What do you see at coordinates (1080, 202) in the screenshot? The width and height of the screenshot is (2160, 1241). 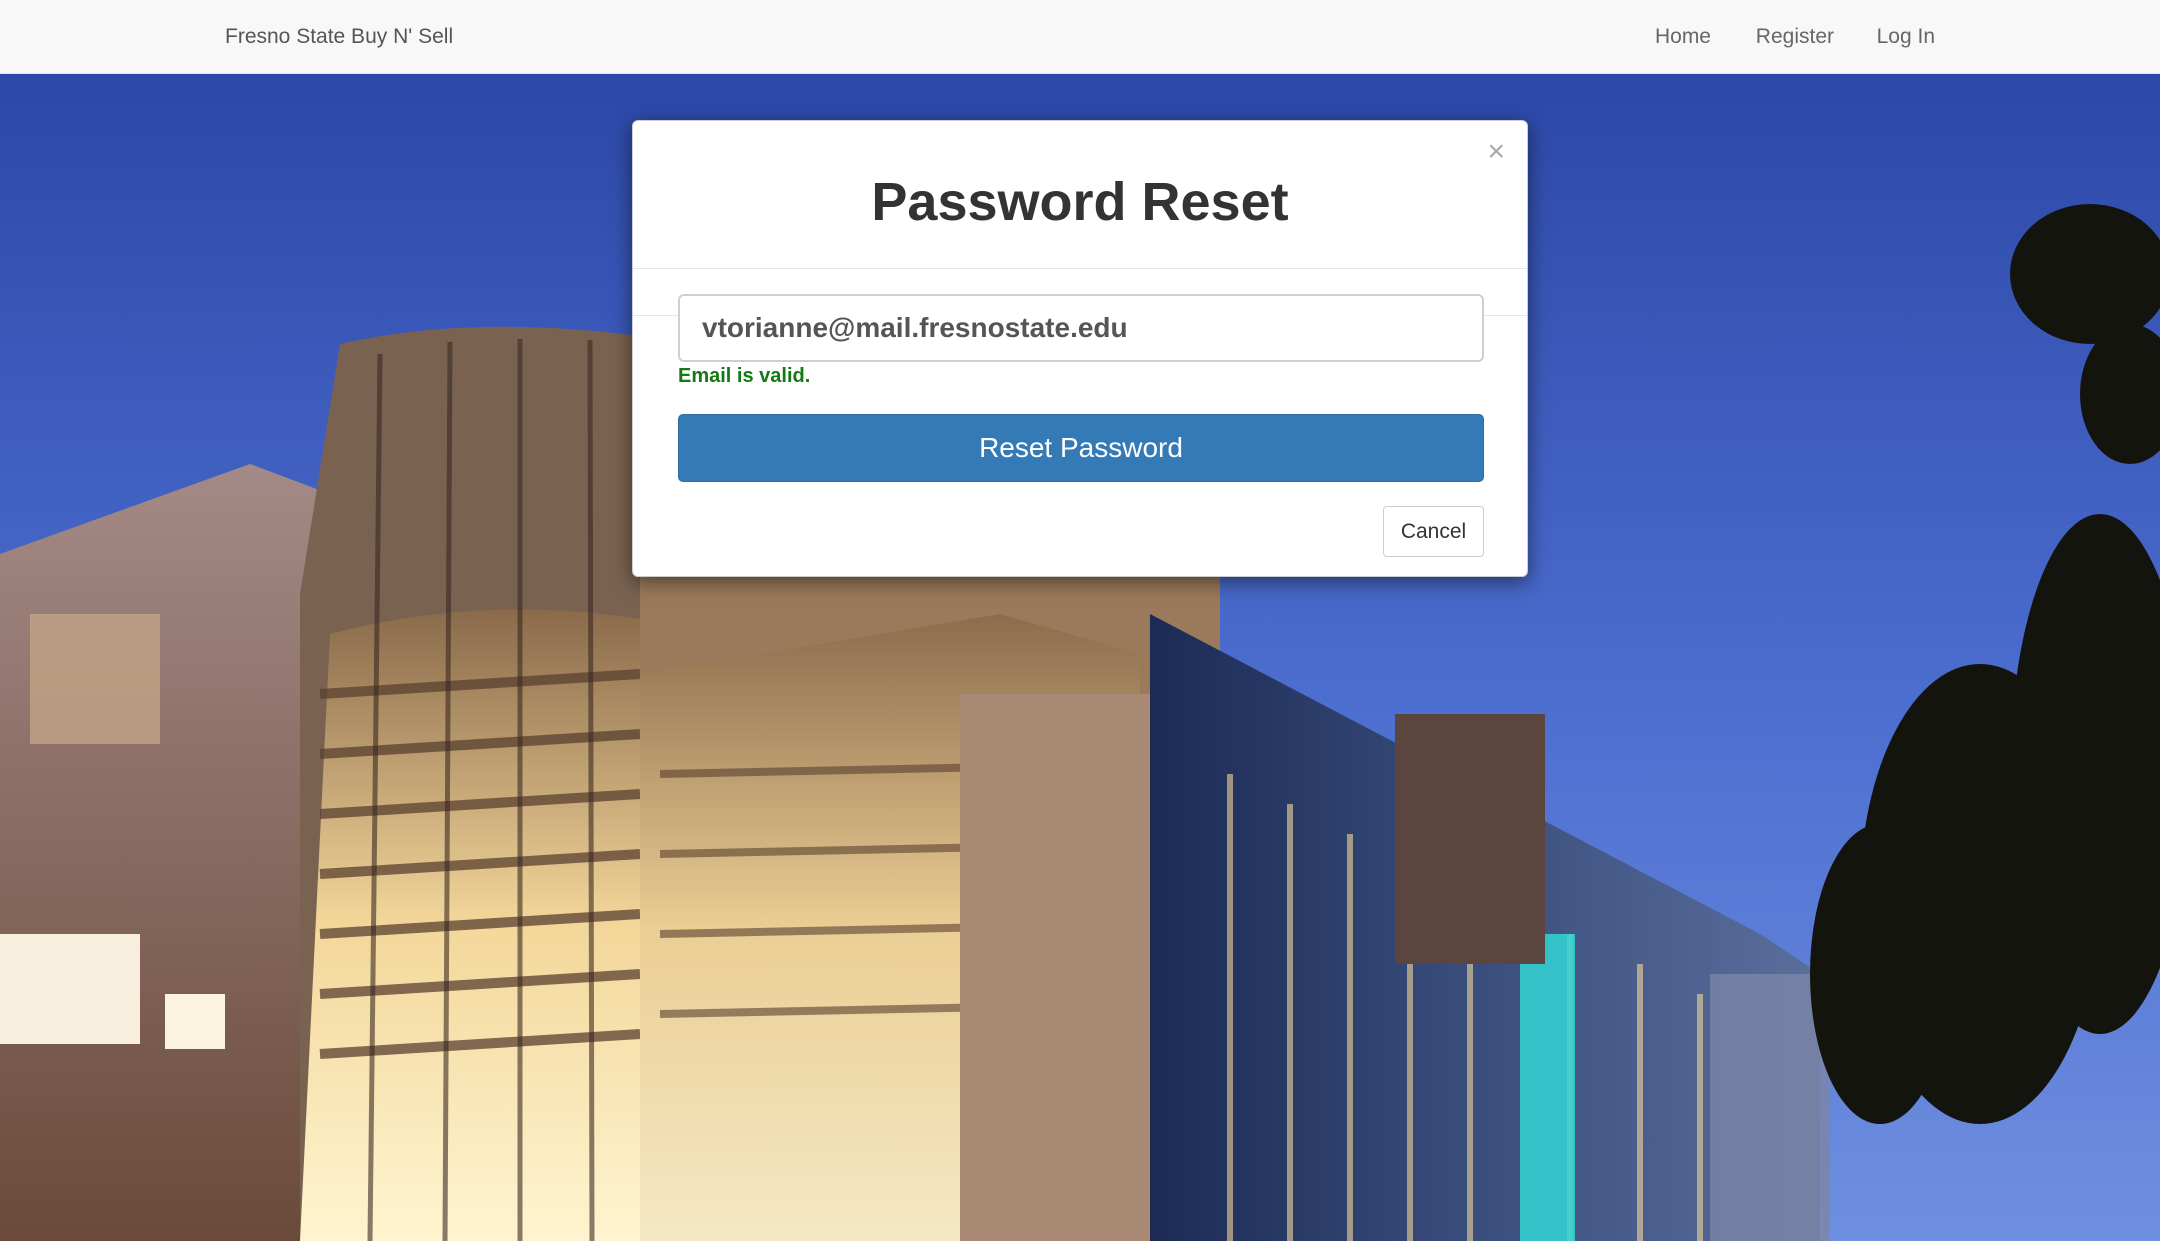 I see `modal-title: Password Reset` at bounding box center [1080, 202].